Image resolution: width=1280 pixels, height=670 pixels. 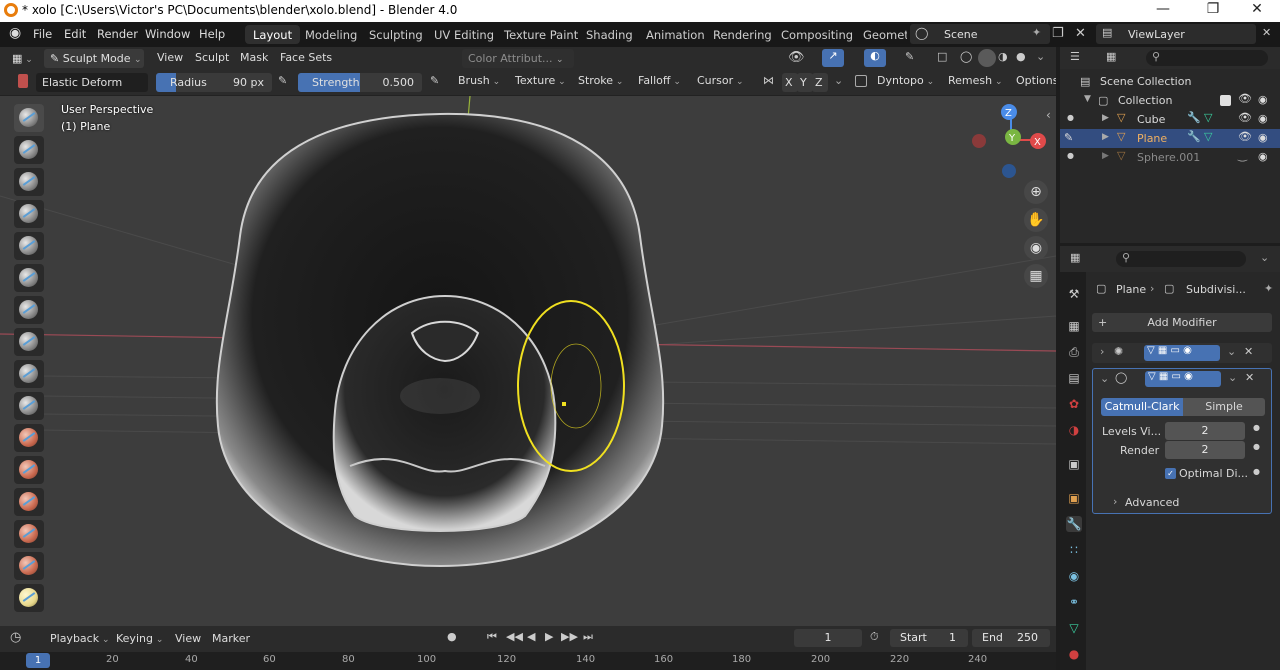 What do you see at coordinates (1264, 257) in the screenshot?
I see `properties-options-icon: ⌄` at bounding box center [1264, 257].